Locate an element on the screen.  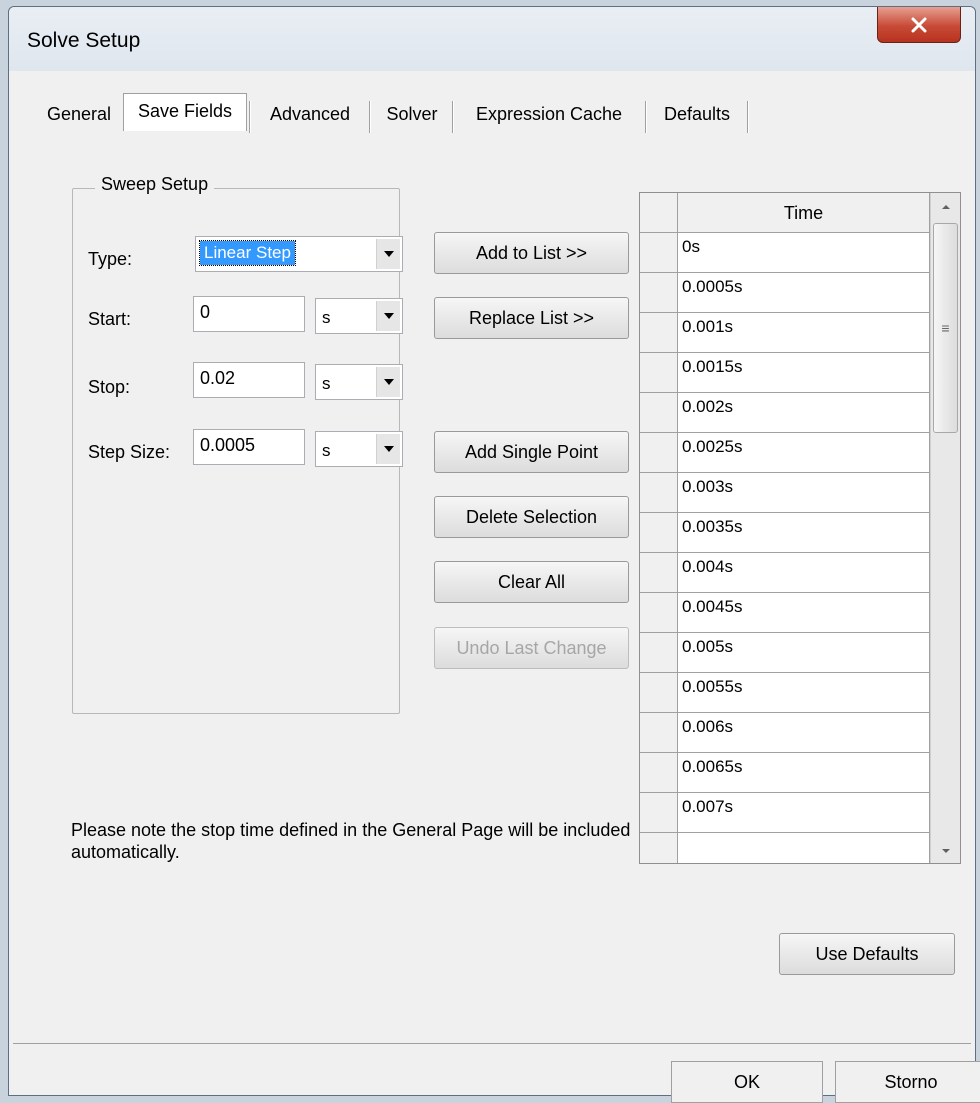
start-unit-select: s is located at coordinates (359, 316).